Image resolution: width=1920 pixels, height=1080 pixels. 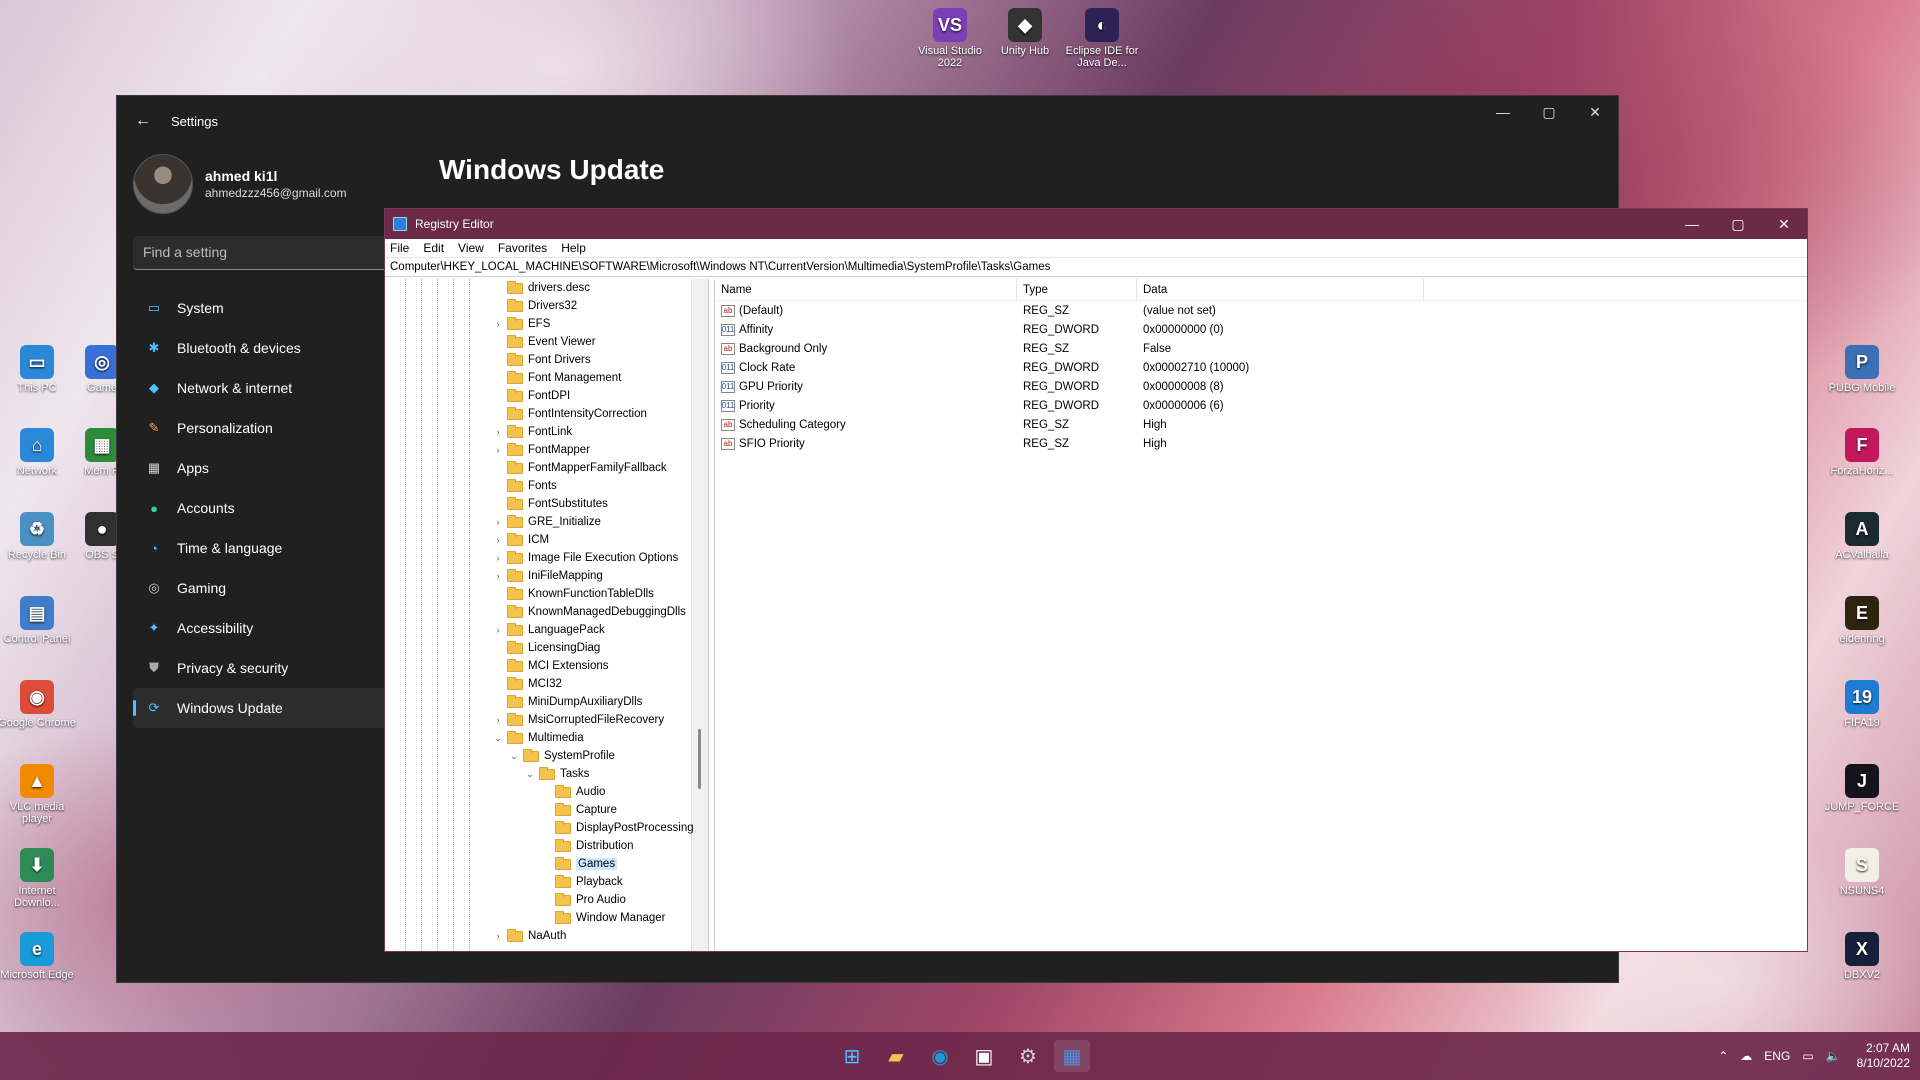 What do you see at coordinates (1862, 369) in the screenshot?
I see `desktop-icon: P PUBG Mobile` at bounding box center [1862, 369].